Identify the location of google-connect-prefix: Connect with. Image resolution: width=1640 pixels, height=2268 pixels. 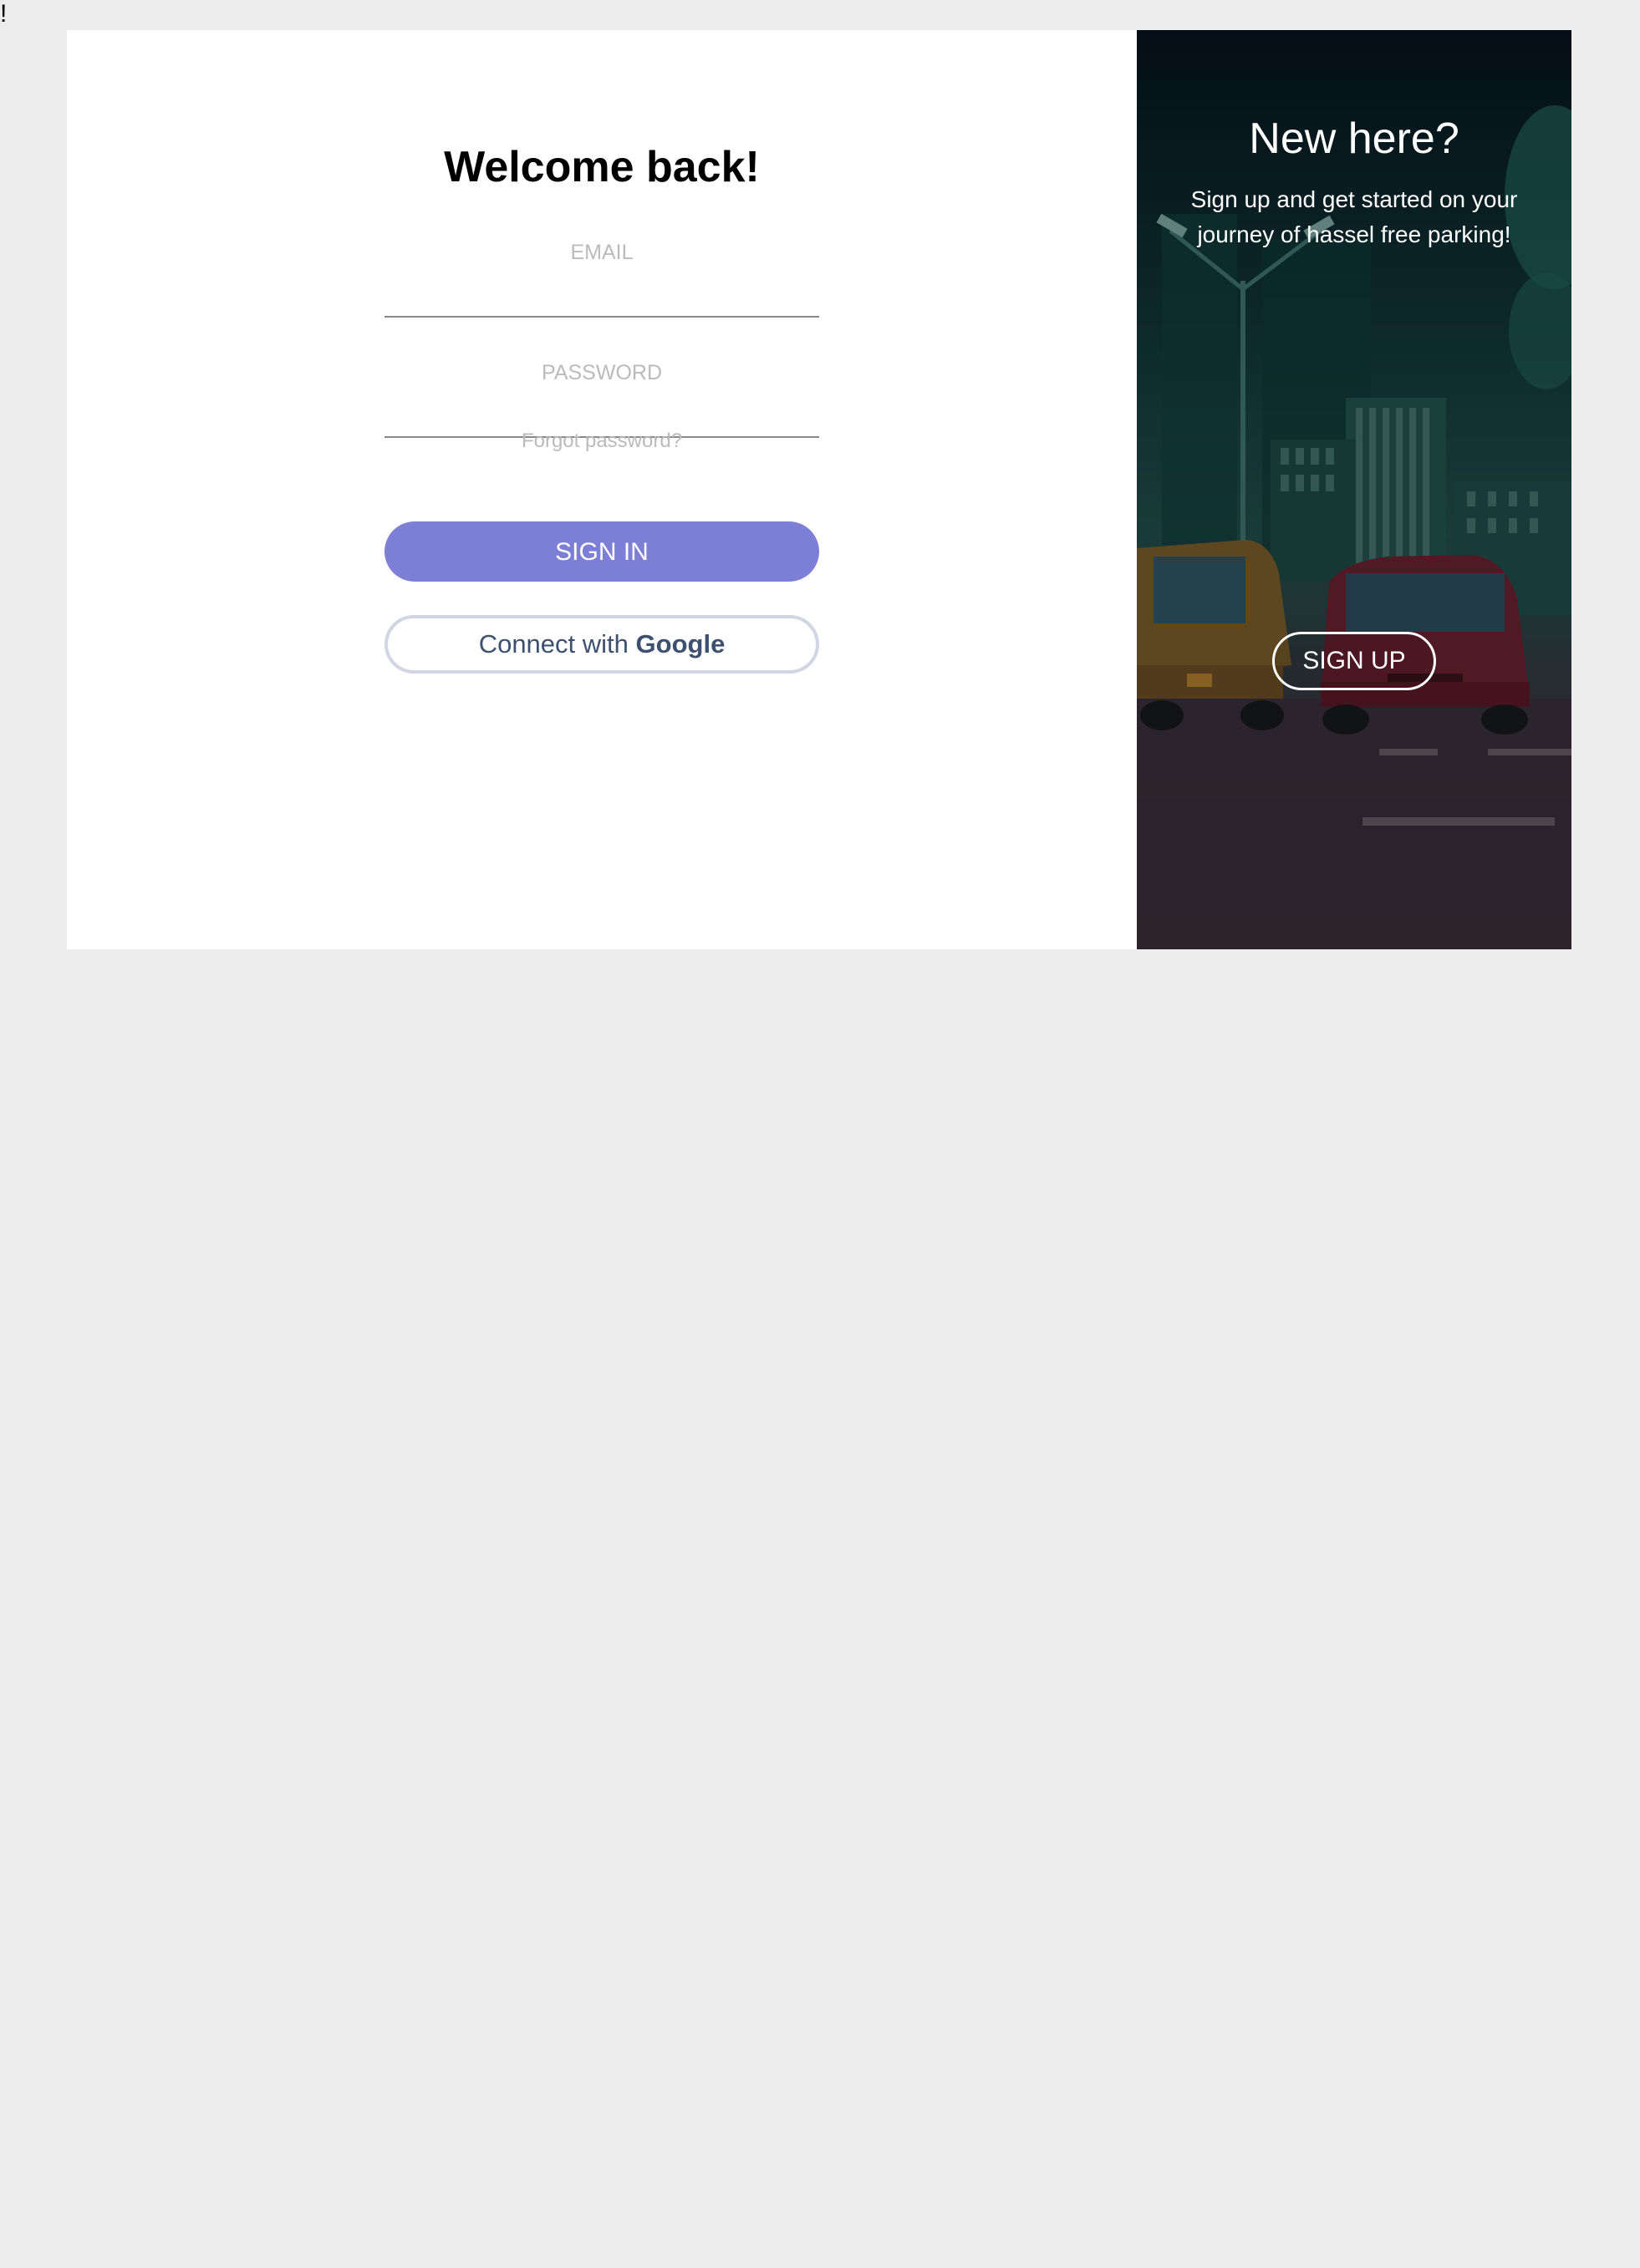
(553, 644).